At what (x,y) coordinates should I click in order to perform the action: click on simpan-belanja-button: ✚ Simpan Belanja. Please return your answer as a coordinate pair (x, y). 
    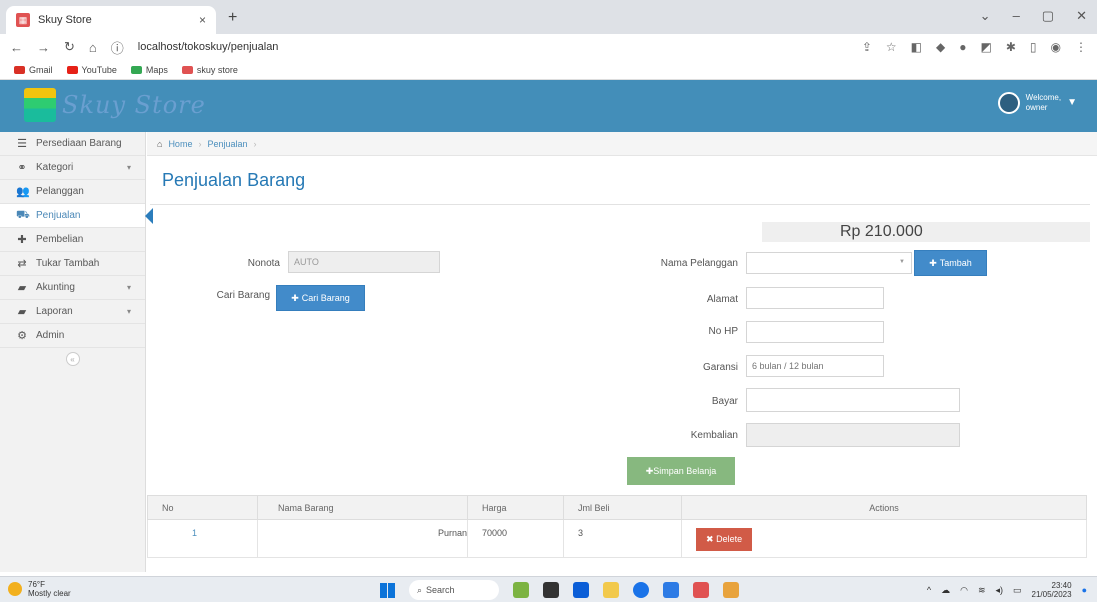
    Looking at the image, I should click on (681, 471).